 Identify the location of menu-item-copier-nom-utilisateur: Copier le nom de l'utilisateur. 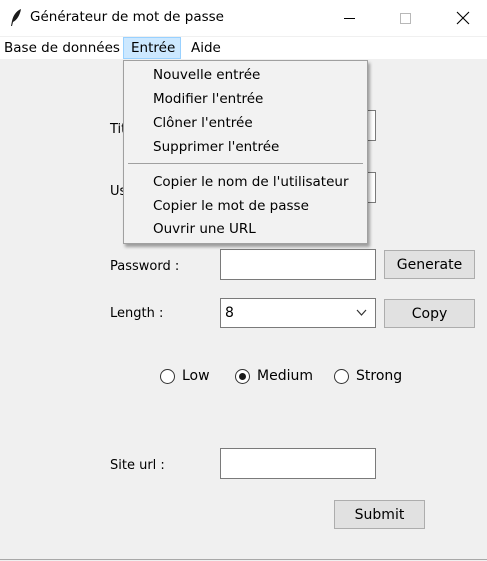
(251, 182).